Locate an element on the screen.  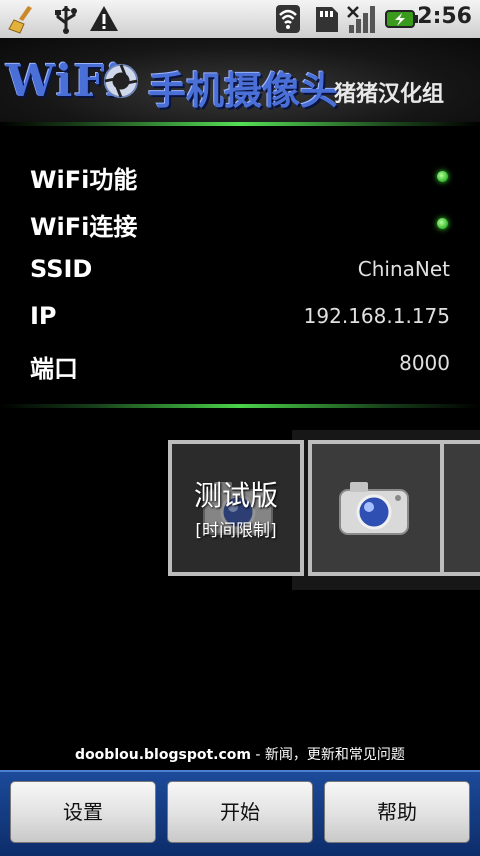
camera-card-partial is located at coordinates (460, 508).